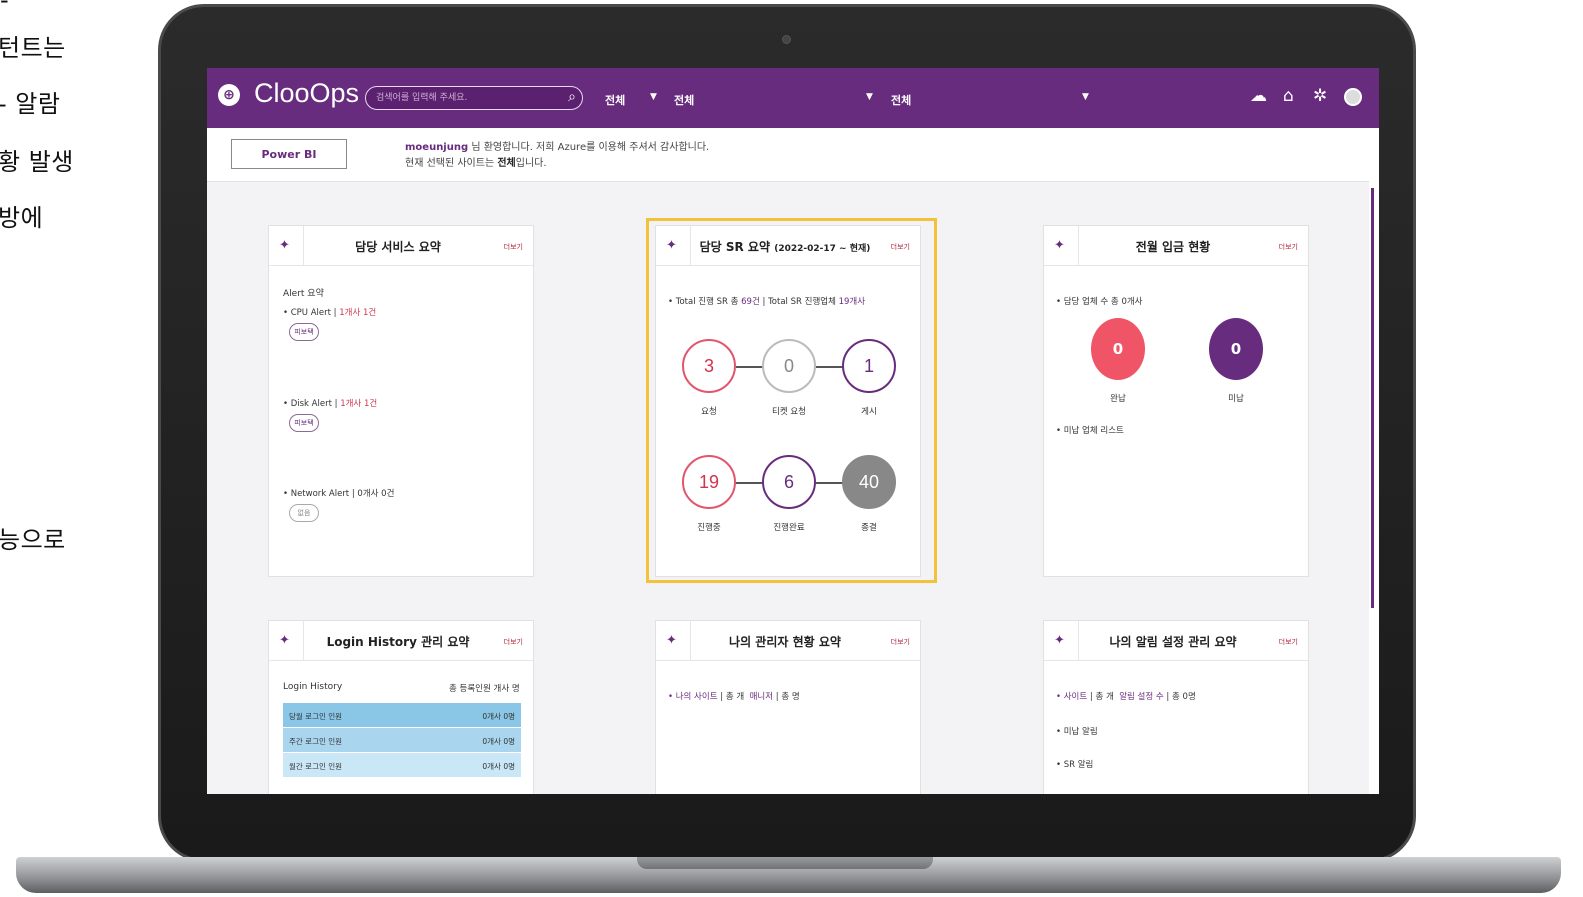 Image resolution: width=1583 pixels, height=897 pixels. What do you see at coordinates (793, 98) in the screenshot?
I see `top-navbar: ⊕ ClooOps ⌕ 전체 ▼ 전체 ▼ 전체 ▼ ☁ ⌂ ✲` at bounding box center [793, 98].